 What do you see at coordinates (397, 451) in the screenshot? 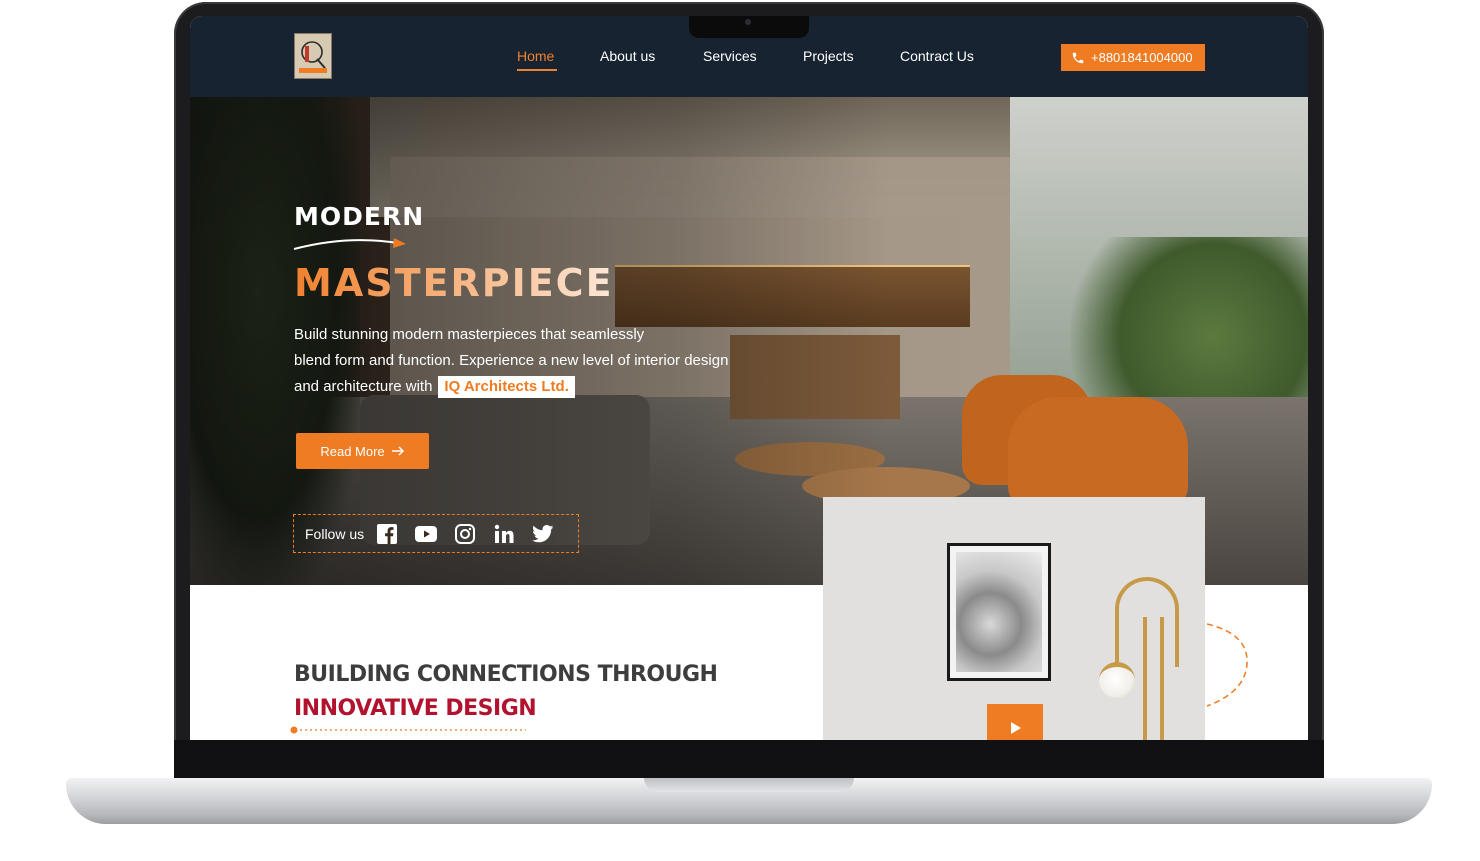
I see `arrow-right-icon` at bounding box center [397, 451].